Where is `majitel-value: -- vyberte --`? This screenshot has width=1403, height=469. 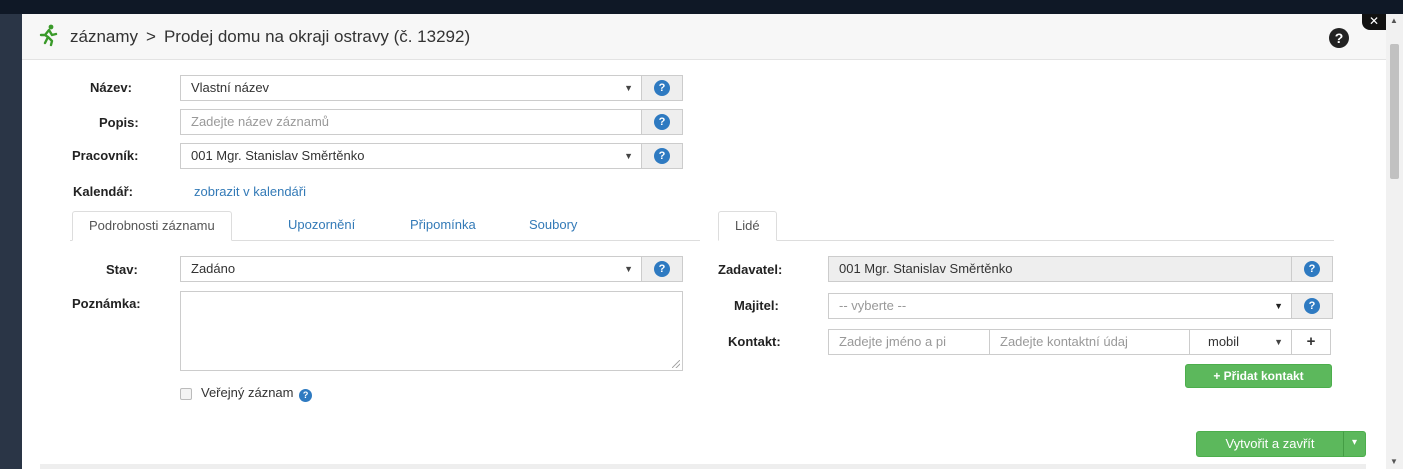
majitel-value: -- vyberte -- is located at coordinates (873, 305).